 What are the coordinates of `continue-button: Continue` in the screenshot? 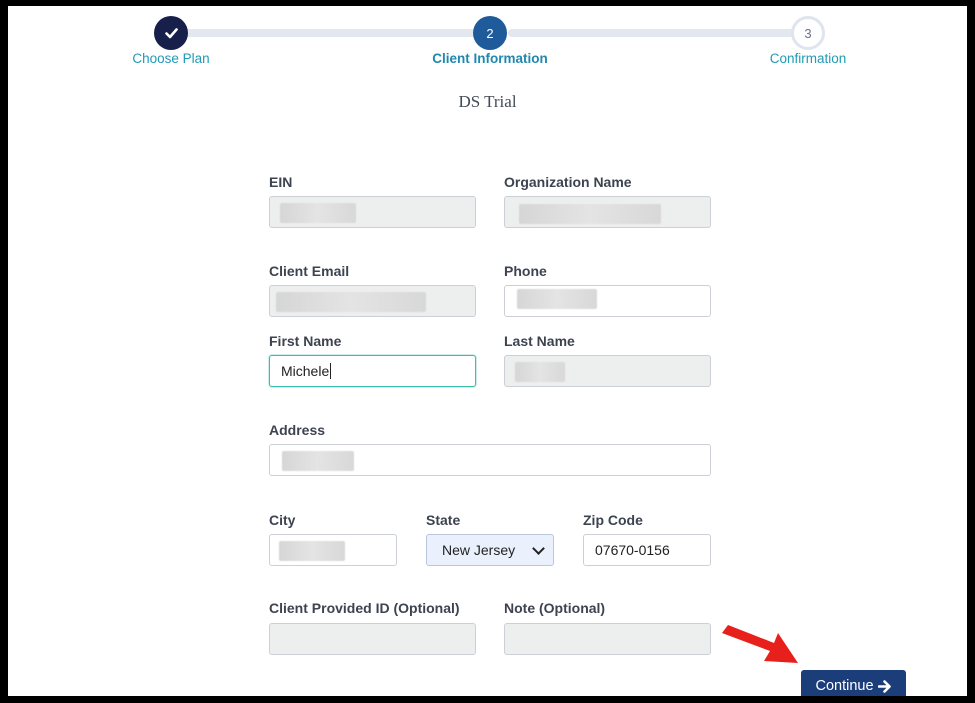 It's located at (853, 683).